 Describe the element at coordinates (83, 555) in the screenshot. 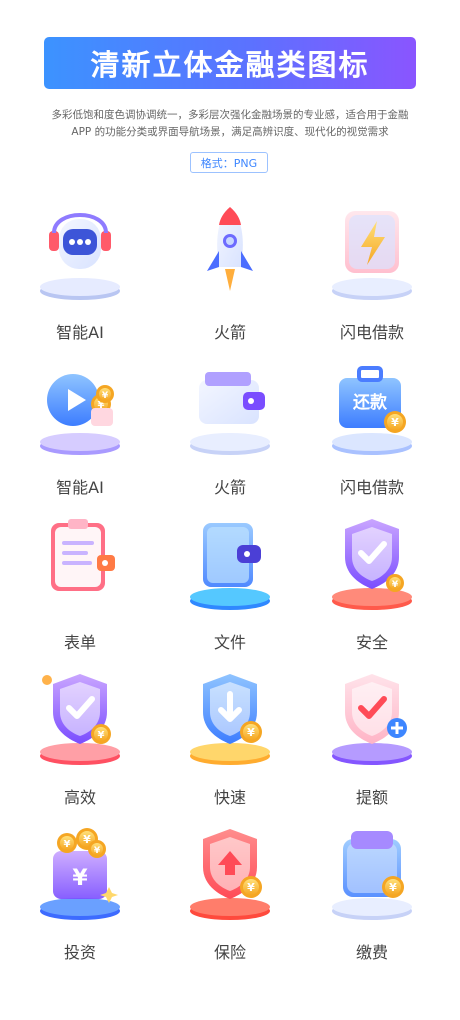

I see `clipboard-form-icon` at that location.